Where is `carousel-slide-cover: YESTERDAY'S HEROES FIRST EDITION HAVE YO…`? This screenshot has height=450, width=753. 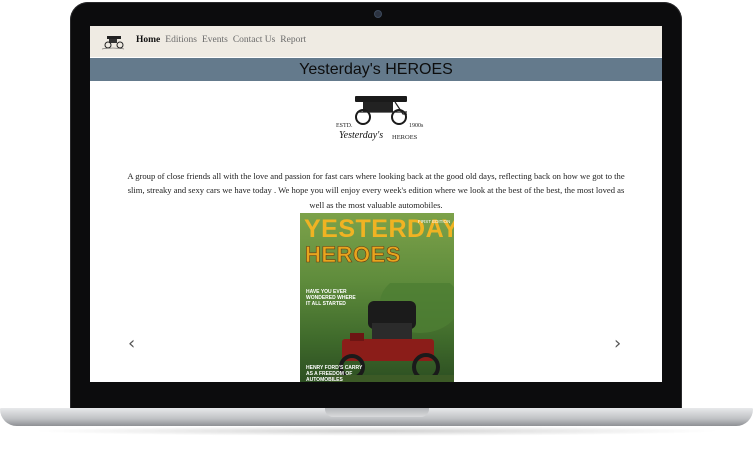
carousel-slide-cover: YESTERDAY'S HEROES FIRST EDITION HAVE YO… is located at coordinates (377, 297).